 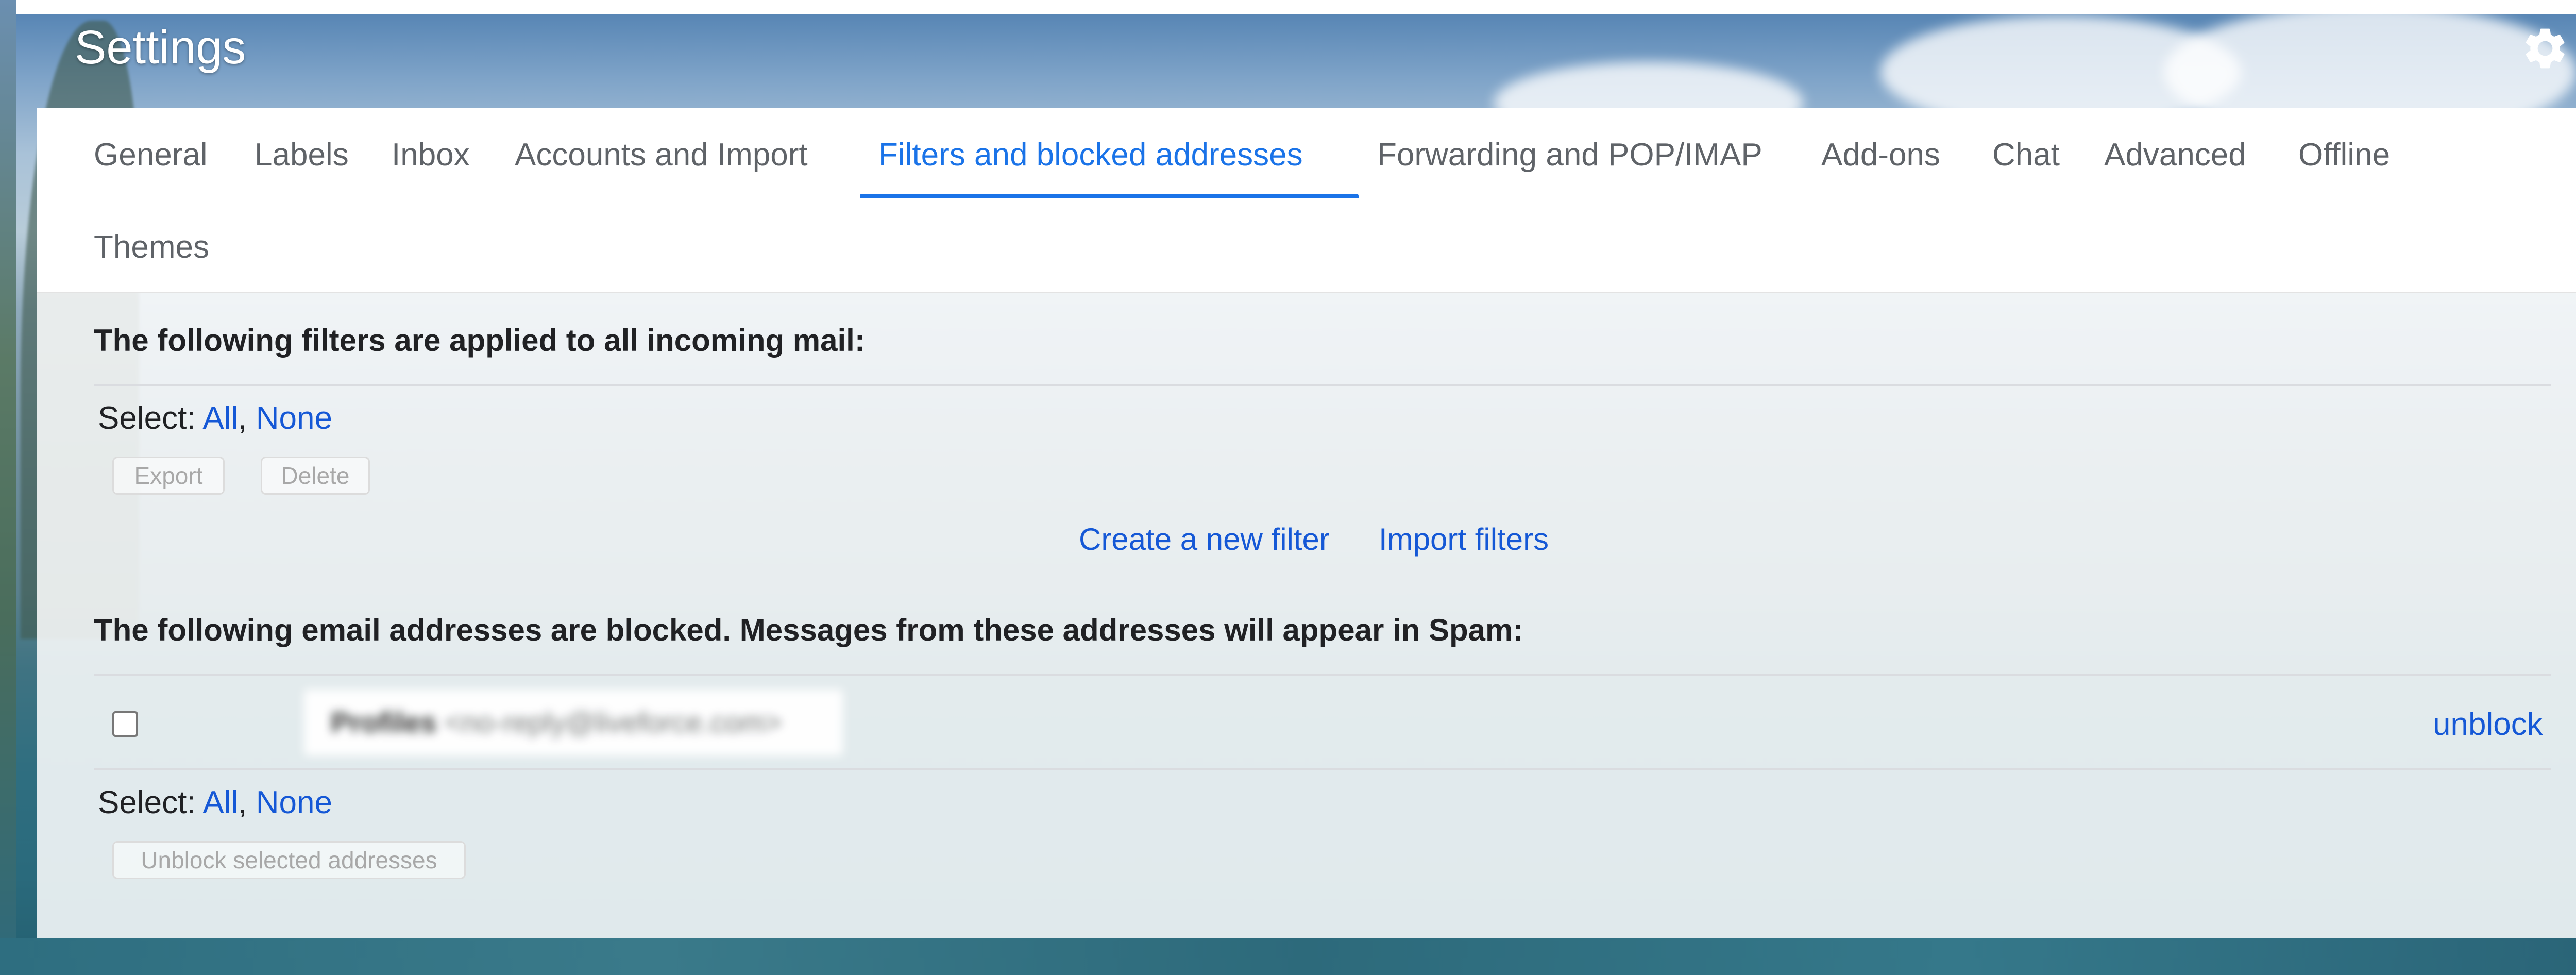 What do you see at coordinates (151, 247) in the screenshot?
I see `tab-themes: Themes` at bounding box center [151, 247].